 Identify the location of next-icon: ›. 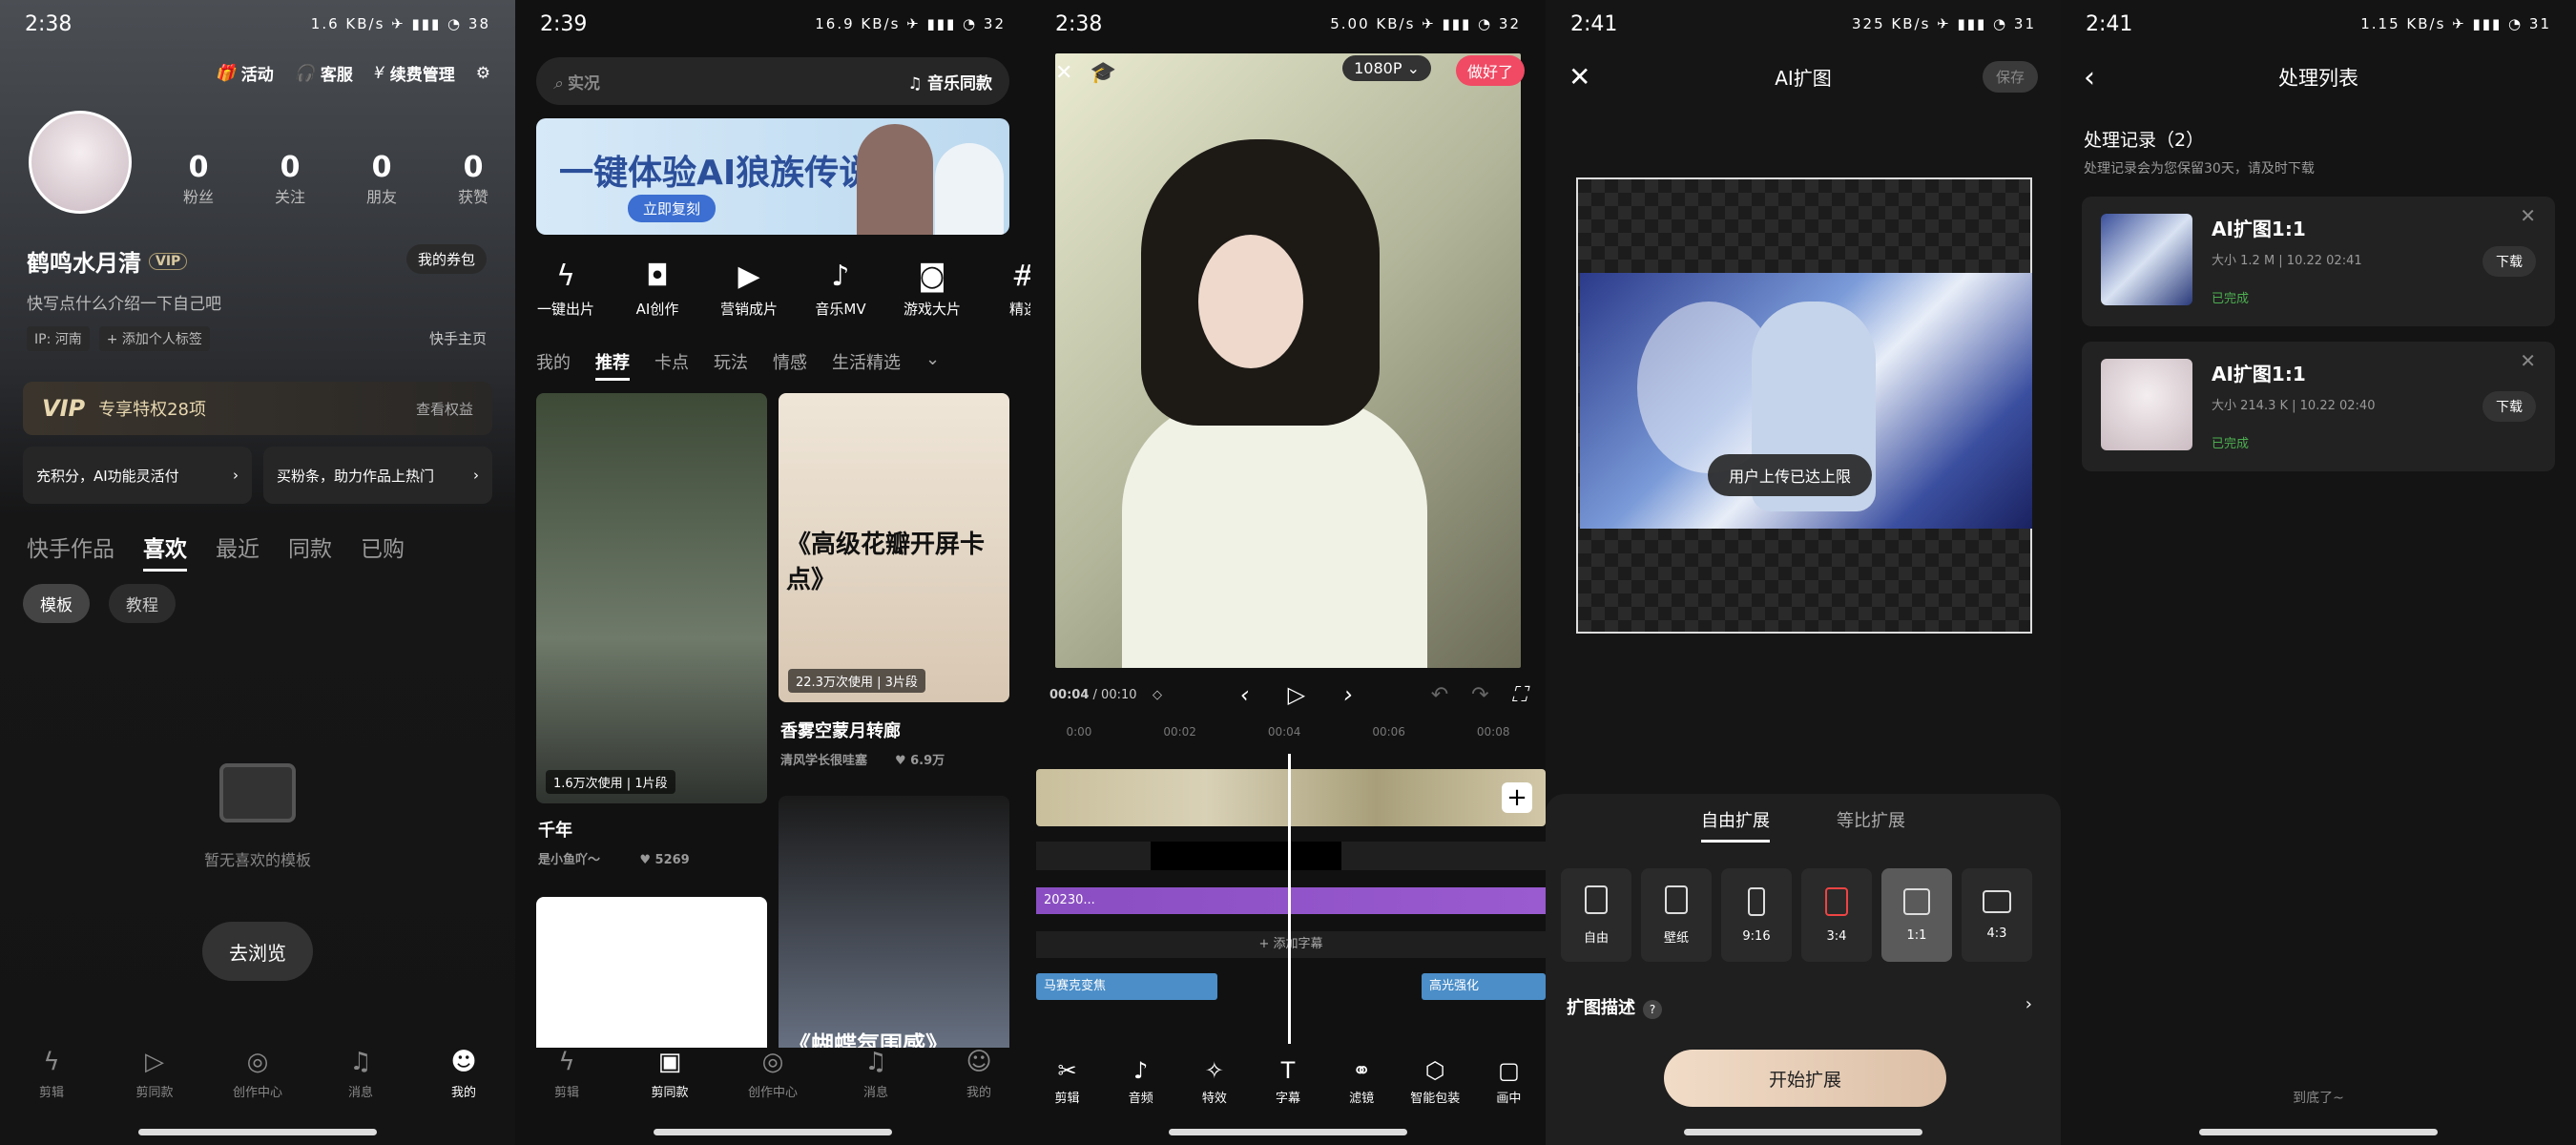
(1348, 694).